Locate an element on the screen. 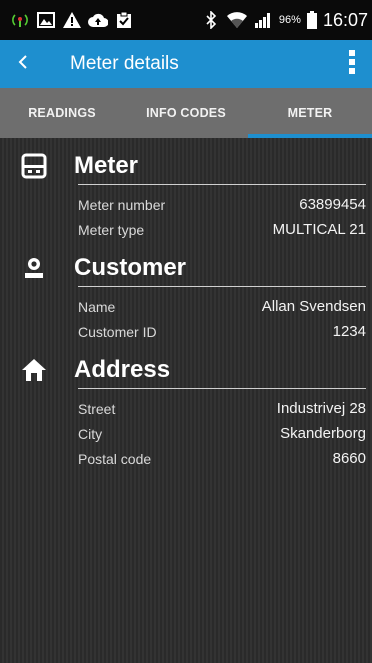  battery-icon is located at coordinates (311, 20).